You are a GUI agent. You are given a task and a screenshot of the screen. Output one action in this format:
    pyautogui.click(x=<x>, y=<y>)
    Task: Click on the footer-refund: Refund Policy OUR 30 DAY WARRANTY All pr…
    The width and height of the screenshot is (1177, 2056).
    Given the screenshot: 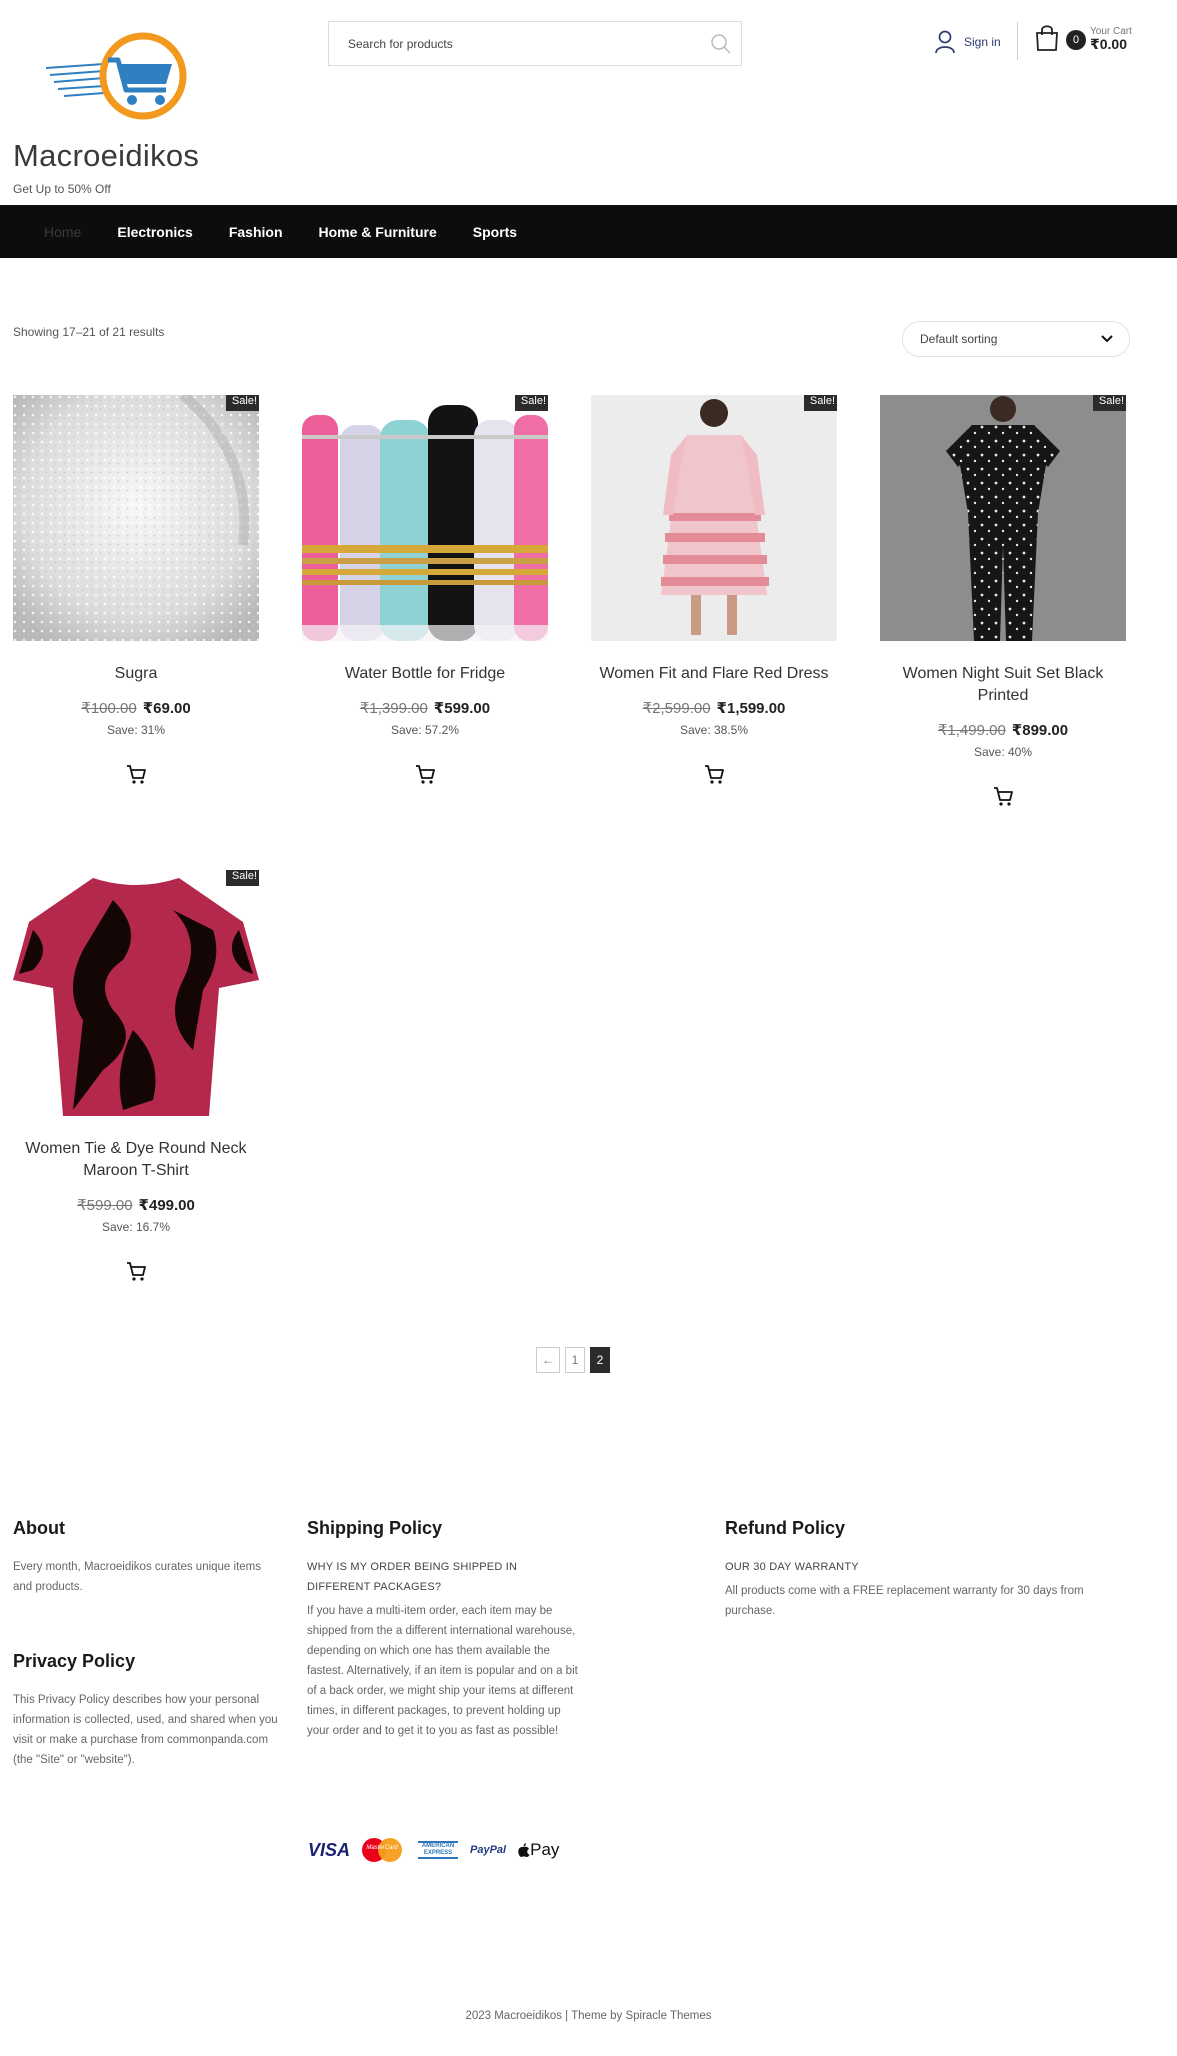 What is the action you would take?
    pyautogui.click(x=930, y=1569)
    